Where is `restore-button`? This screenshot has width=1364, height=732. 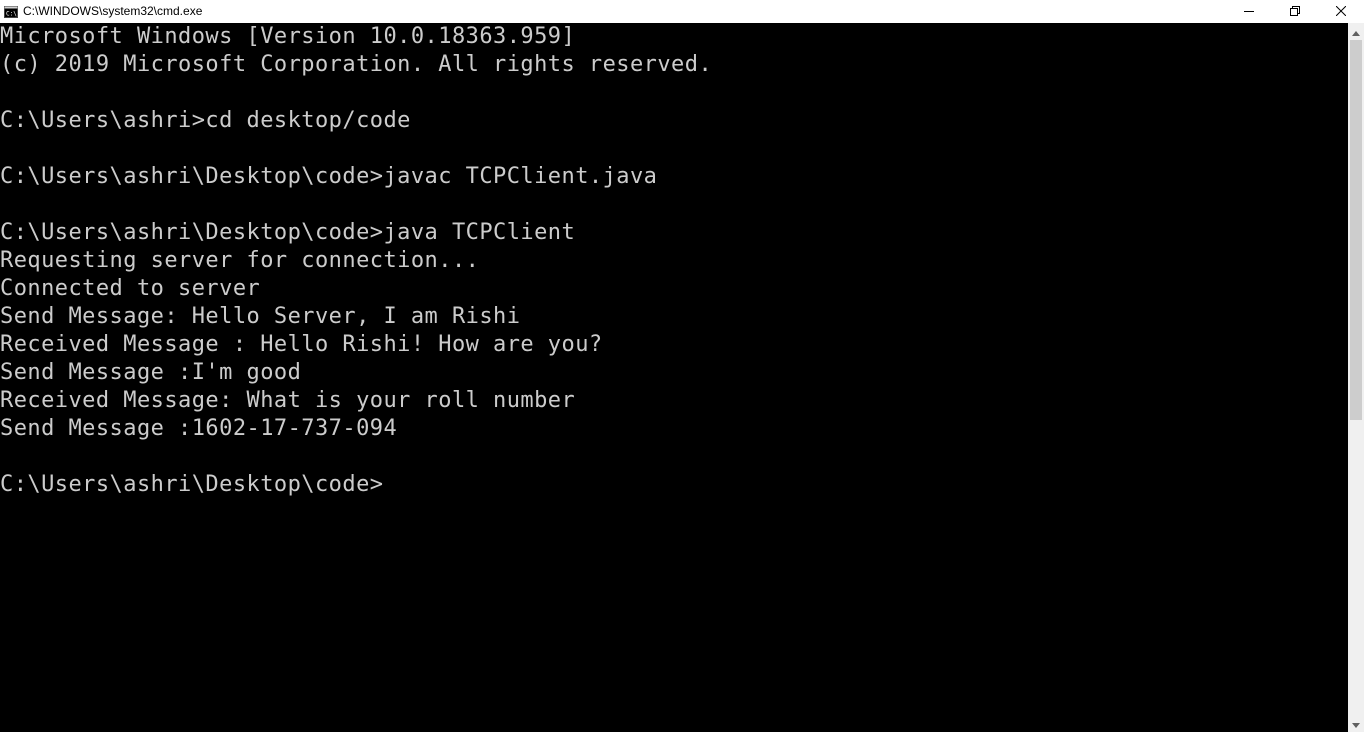 restore-button is located at coordinates (1295, 11).